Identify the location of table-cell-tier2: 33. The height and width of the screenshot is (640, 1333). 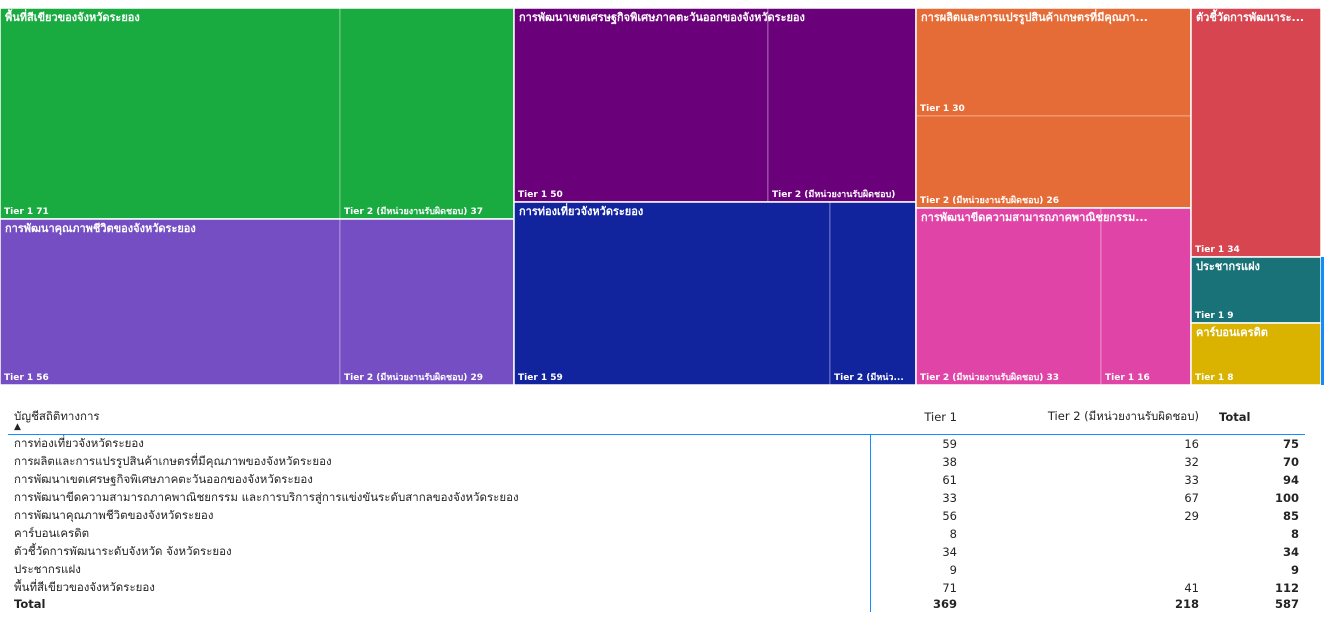
(1191, 480).